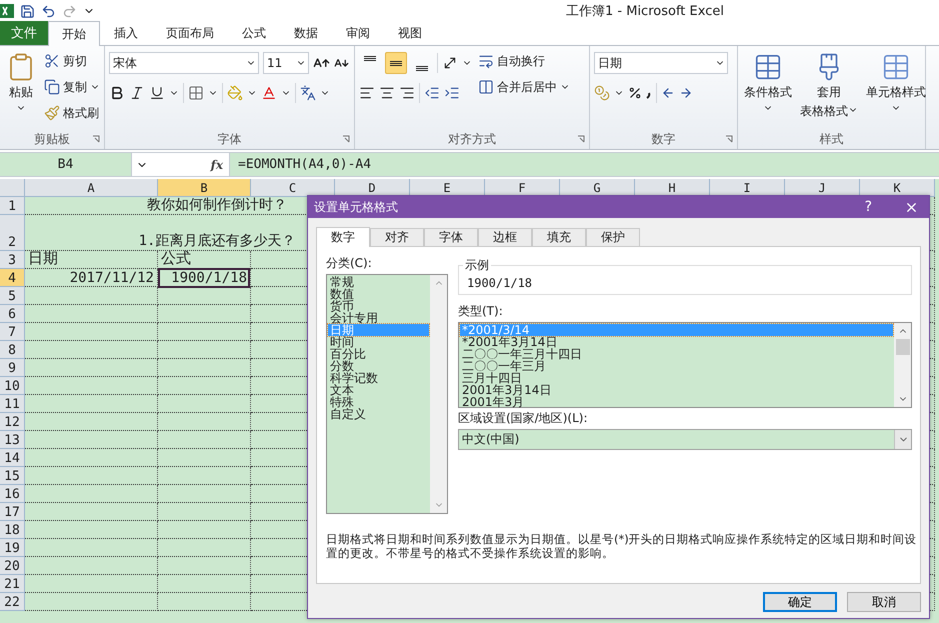  What do you see at coordinates (12, 602) in the screenshot?
I see `row-header: 22` at bounding box center [12, 602].